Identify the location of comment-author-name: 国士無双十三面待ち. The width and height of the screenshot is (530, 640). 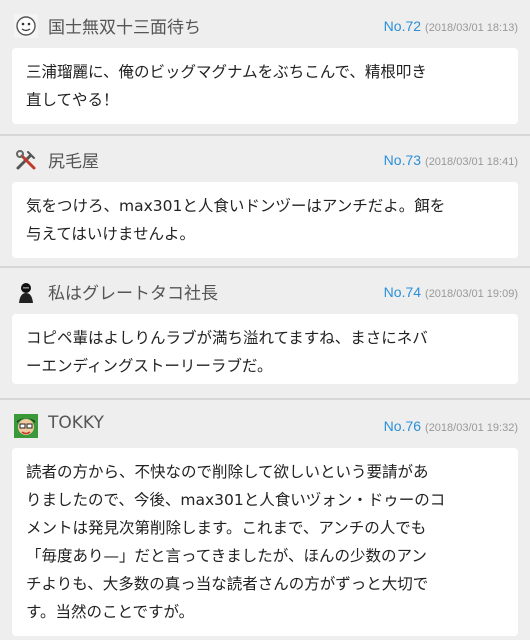
(124, 25).